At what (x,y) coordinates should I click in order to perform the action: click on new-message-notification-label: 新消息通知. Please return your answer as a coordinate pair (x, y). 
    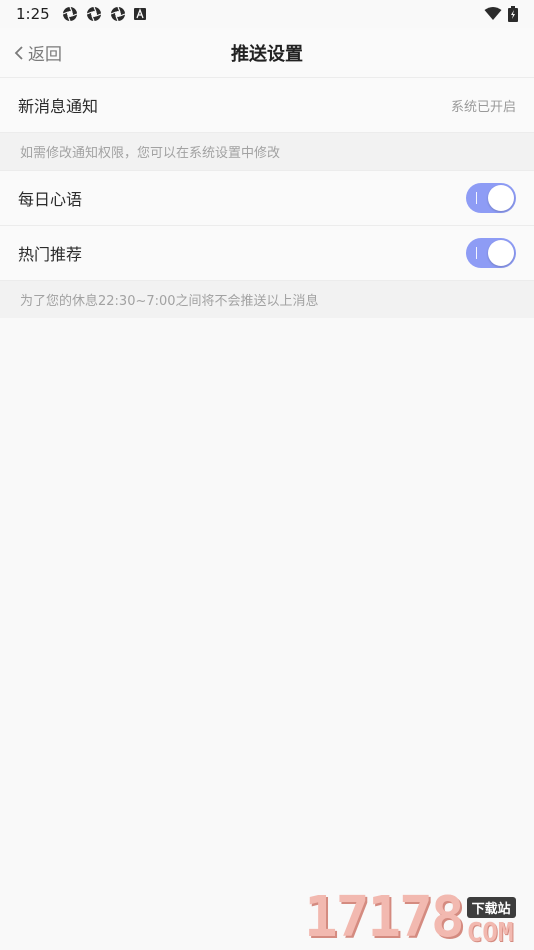
    Looking at the image, I should click on (58, 106).